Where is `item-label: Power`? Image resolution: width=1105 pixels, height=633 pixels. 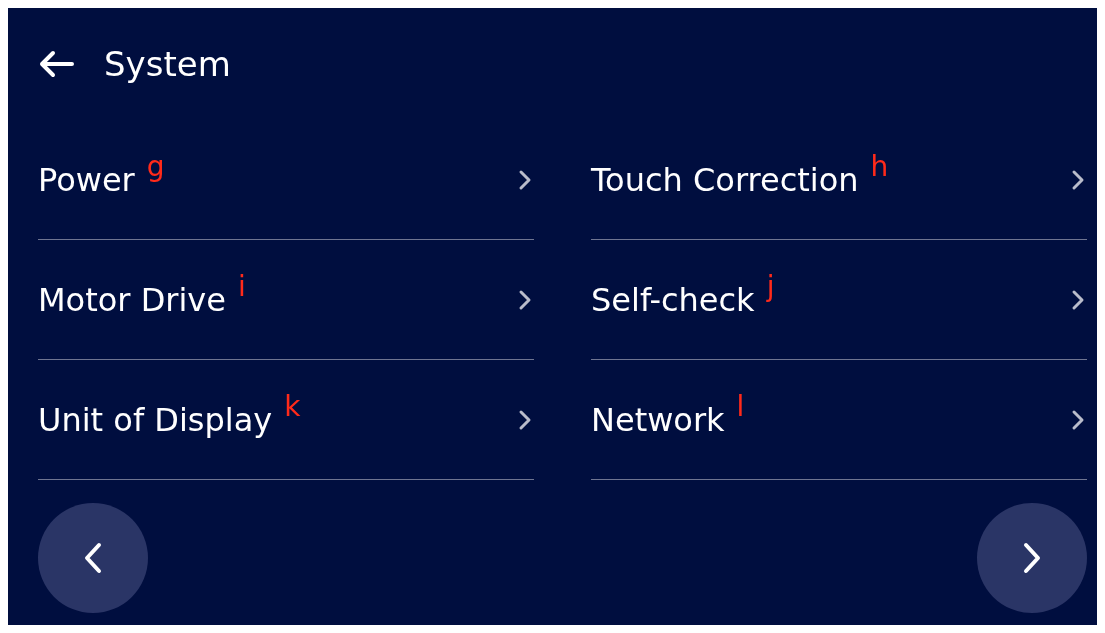 item-label: Power is located at coordinates (86, 179).